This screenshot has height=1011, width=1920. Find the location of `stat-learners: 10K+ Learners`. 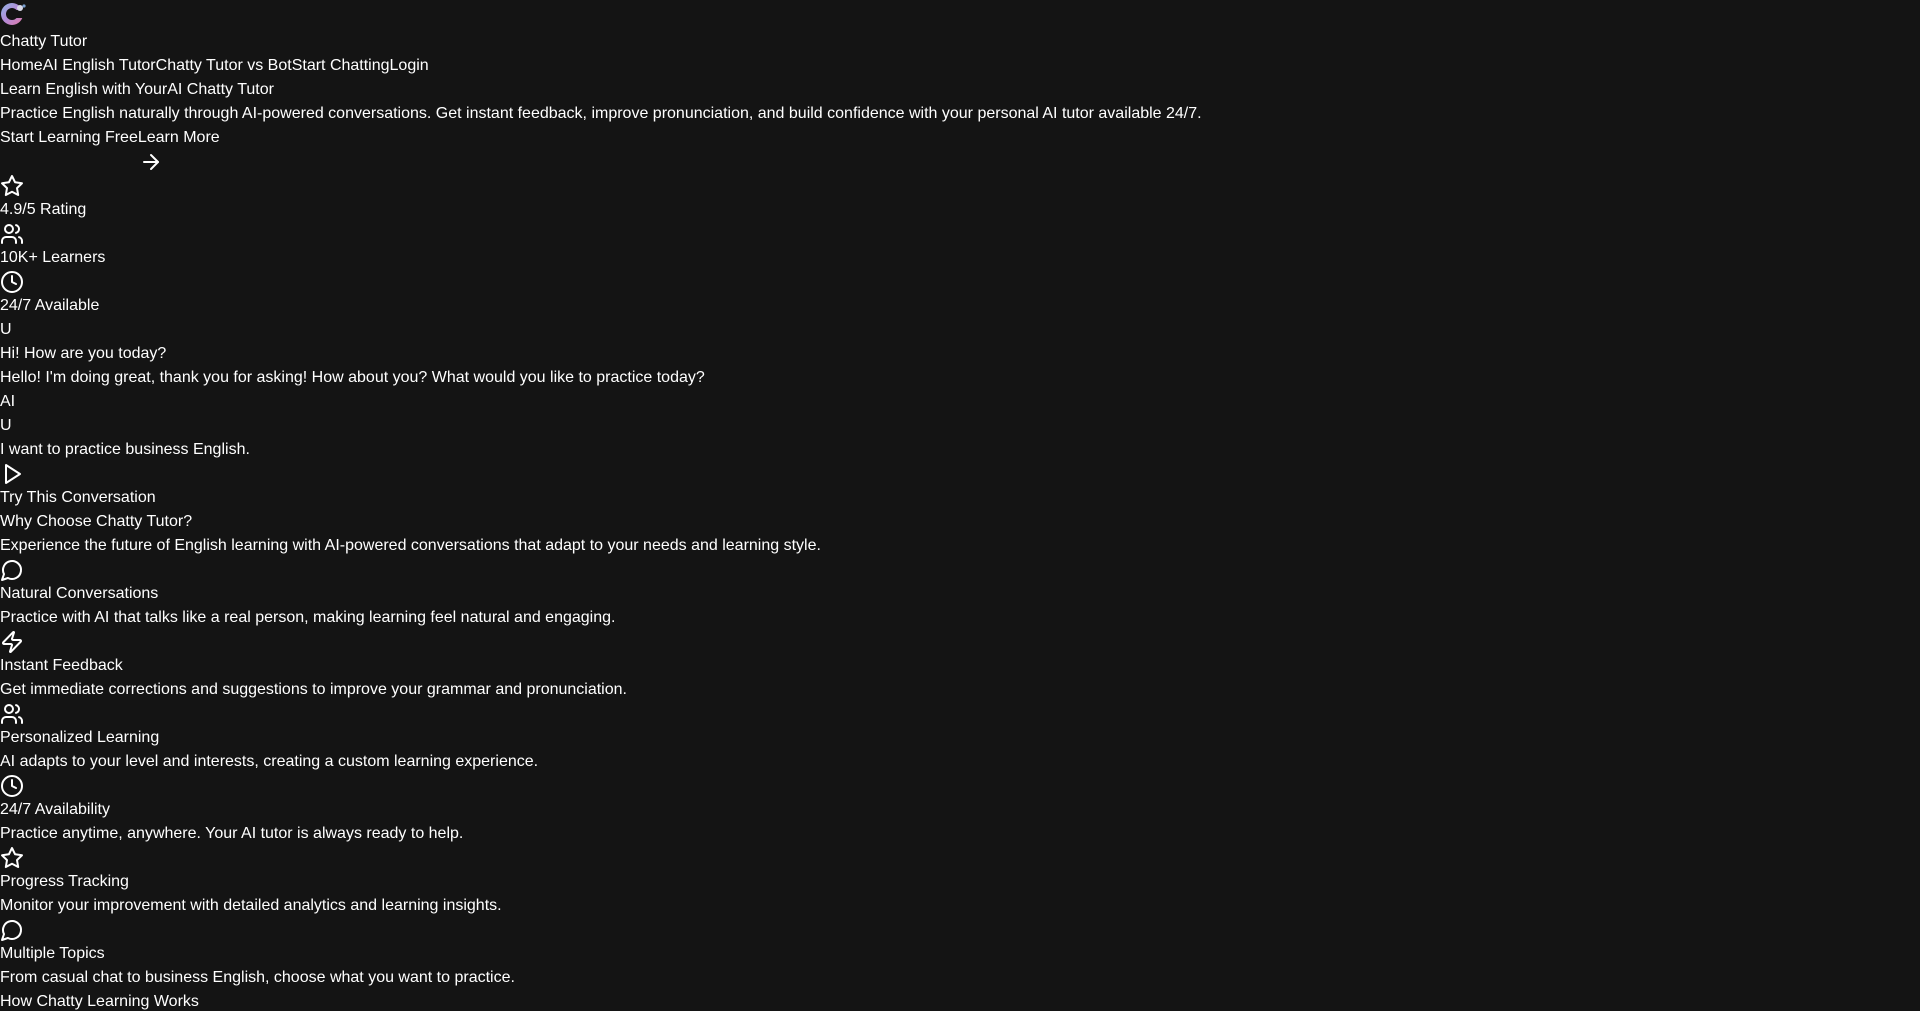

stat-learners: 10K+ Learners is located at coordinates (53, 257).